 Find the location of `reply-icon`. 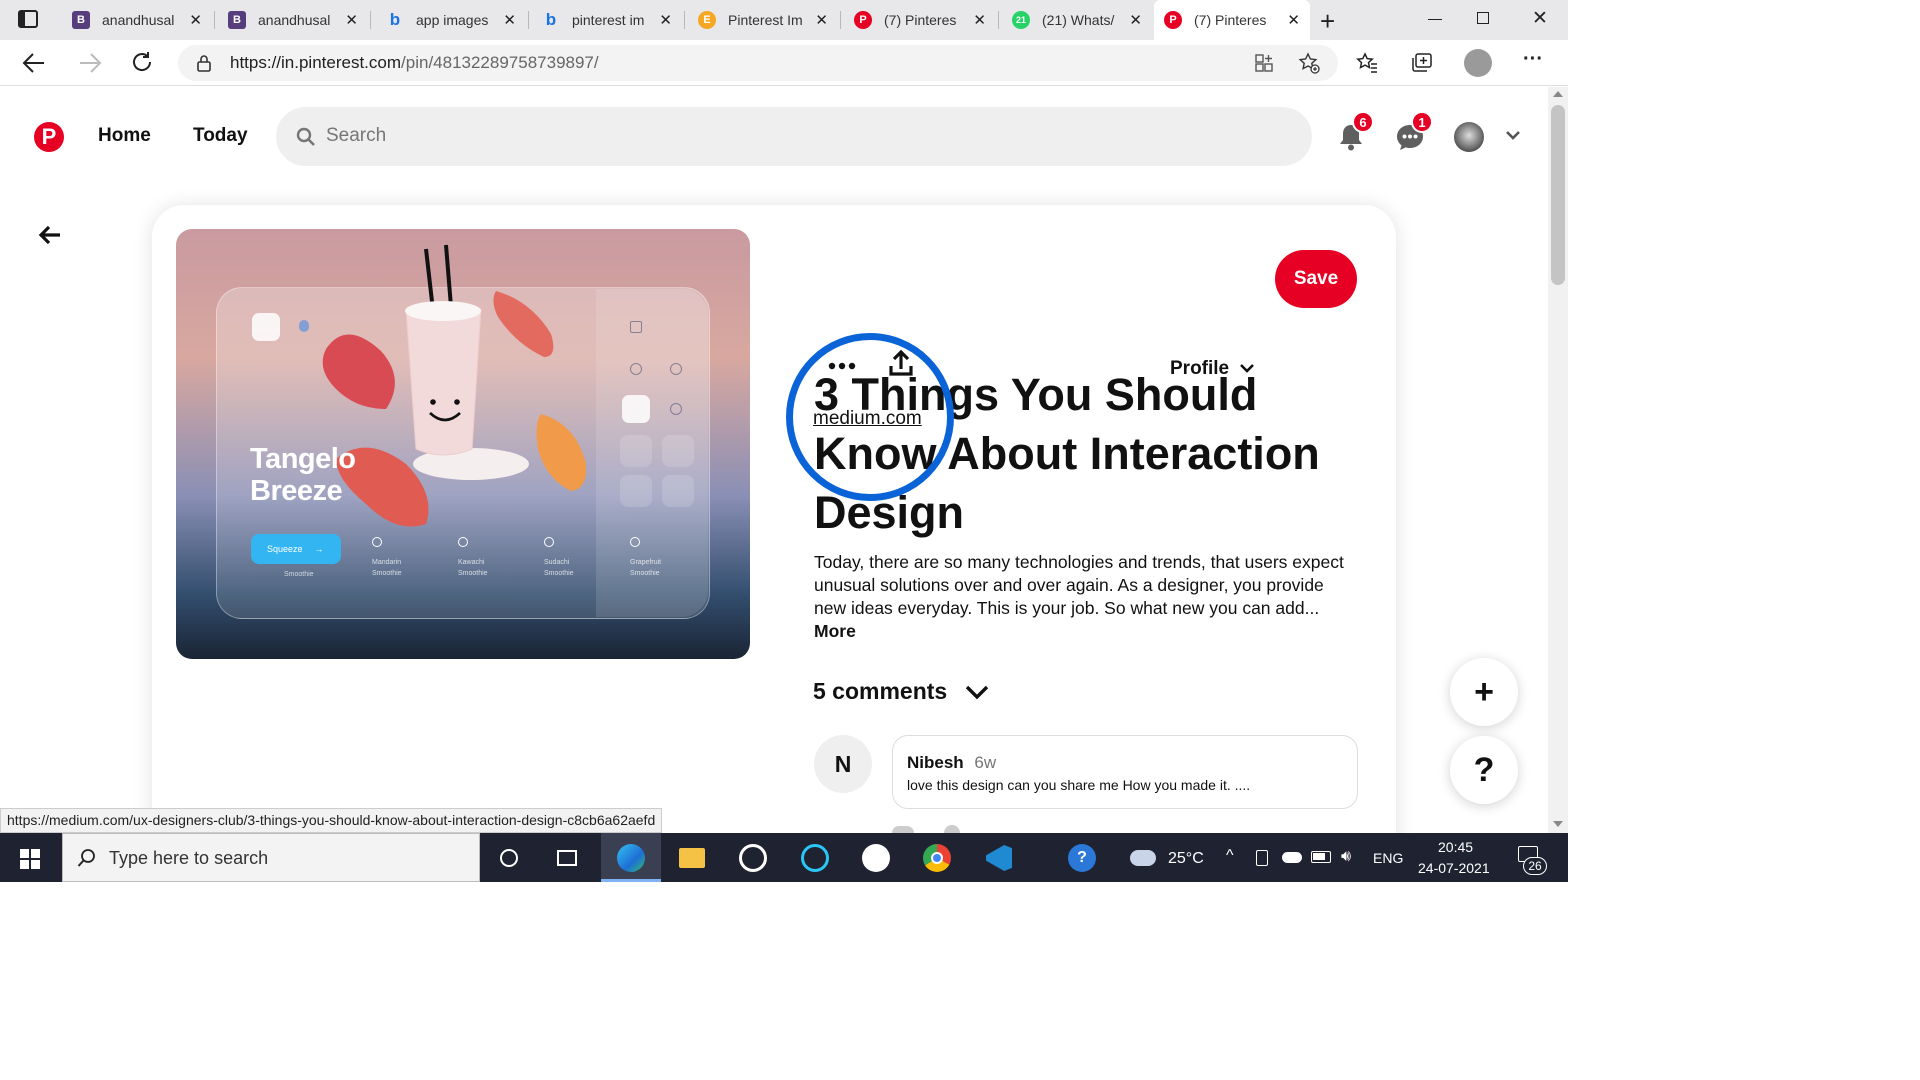

reply-icon is located at coordinates (952, 829).